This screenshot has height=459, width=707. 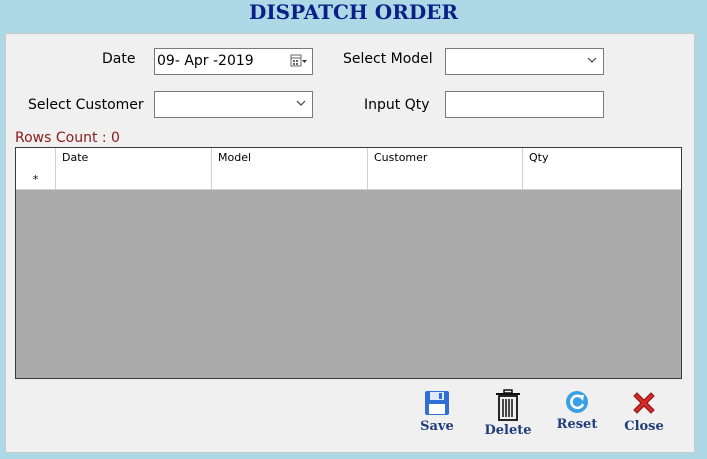 What do you see at coordinates (397, 105) in the screenshot?
I see `input-qty-label: Input Qty` at bounding box center [397, 105].